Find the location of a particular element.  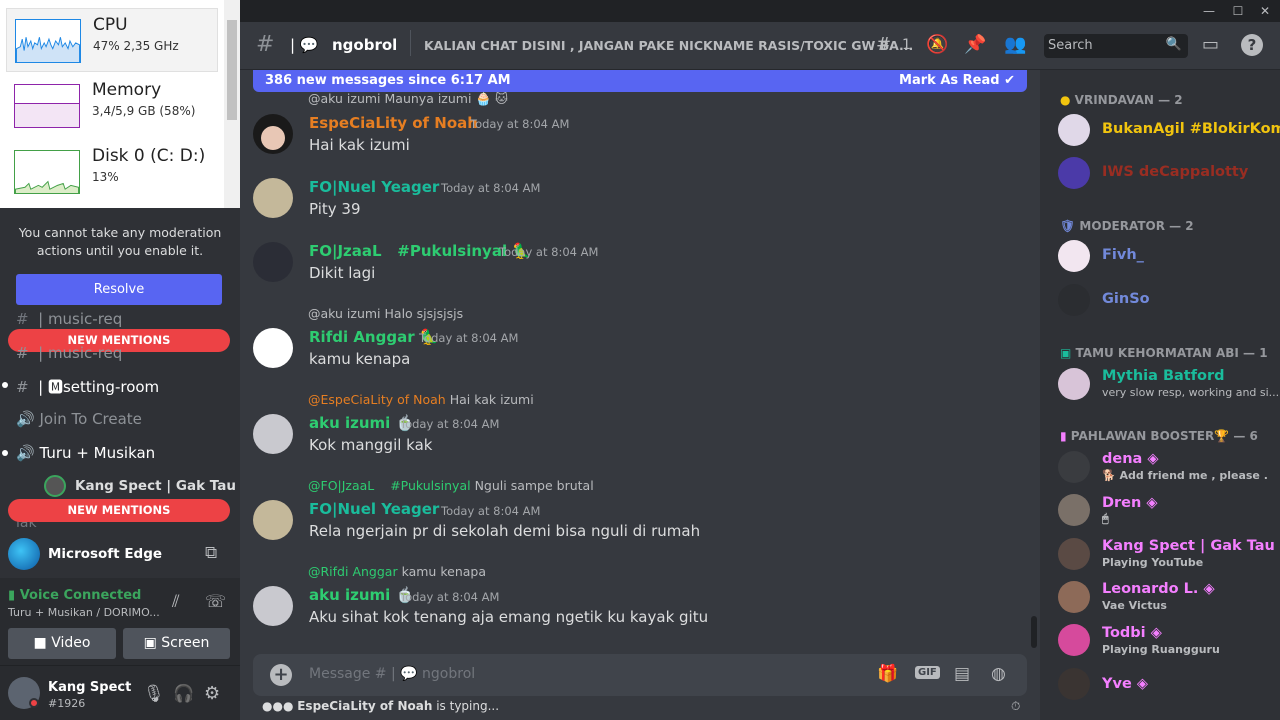

member-status-icon: 🖱 is located at coordinates (1105, 518).